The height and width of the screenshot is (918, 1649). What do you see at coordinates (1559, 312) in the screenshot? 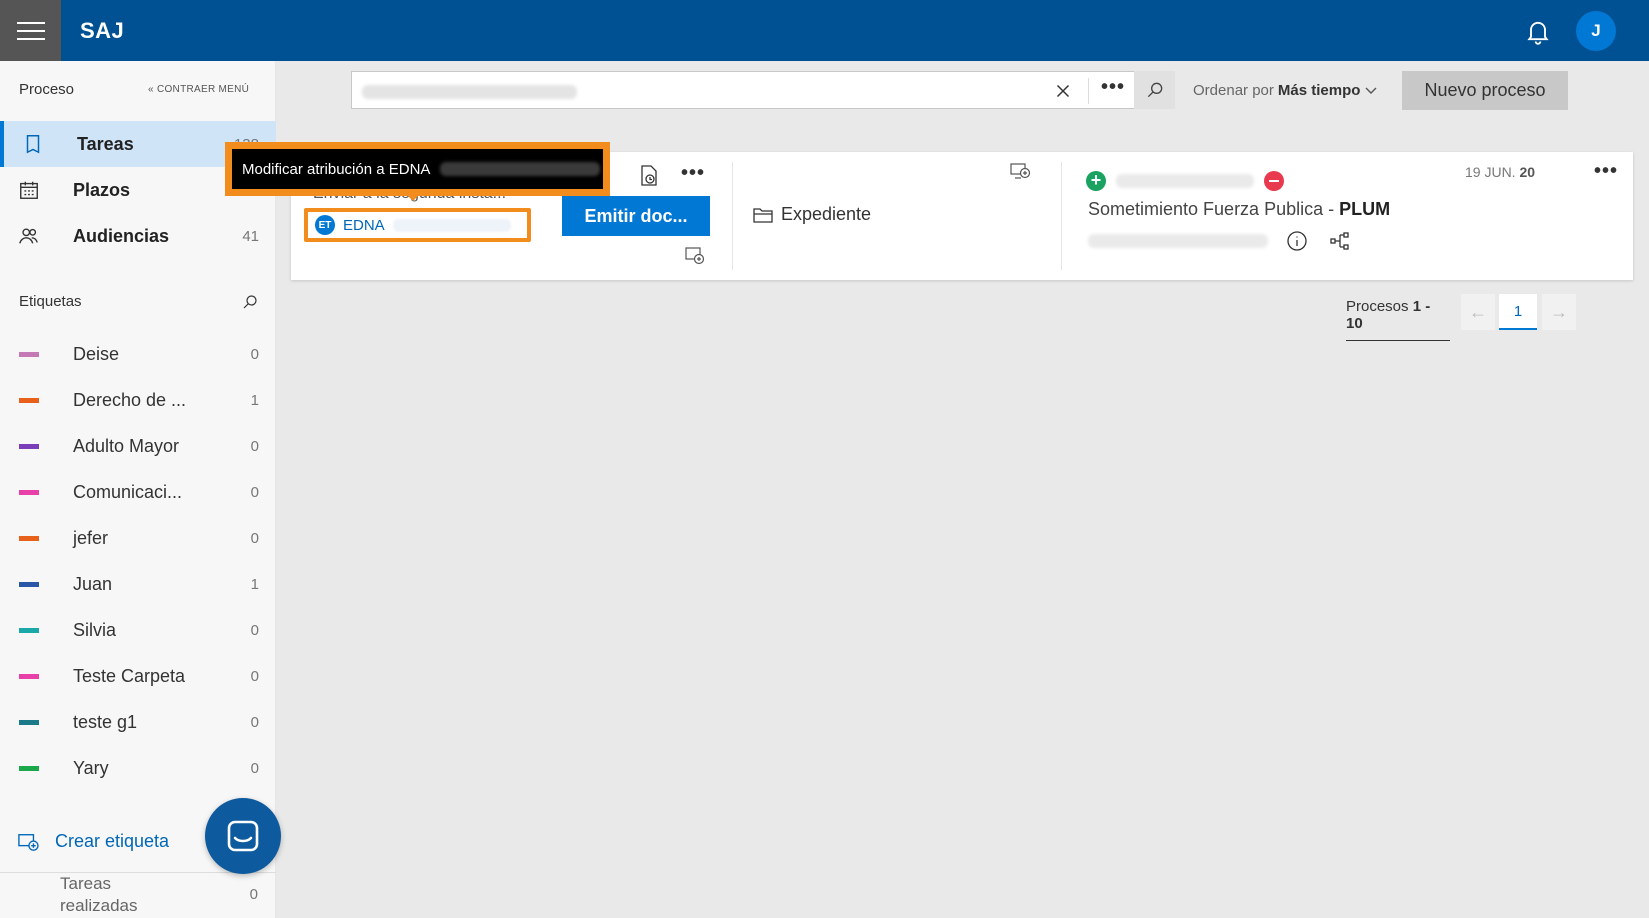
I see `next-page-button: →` at bounding box center [1559, 312].